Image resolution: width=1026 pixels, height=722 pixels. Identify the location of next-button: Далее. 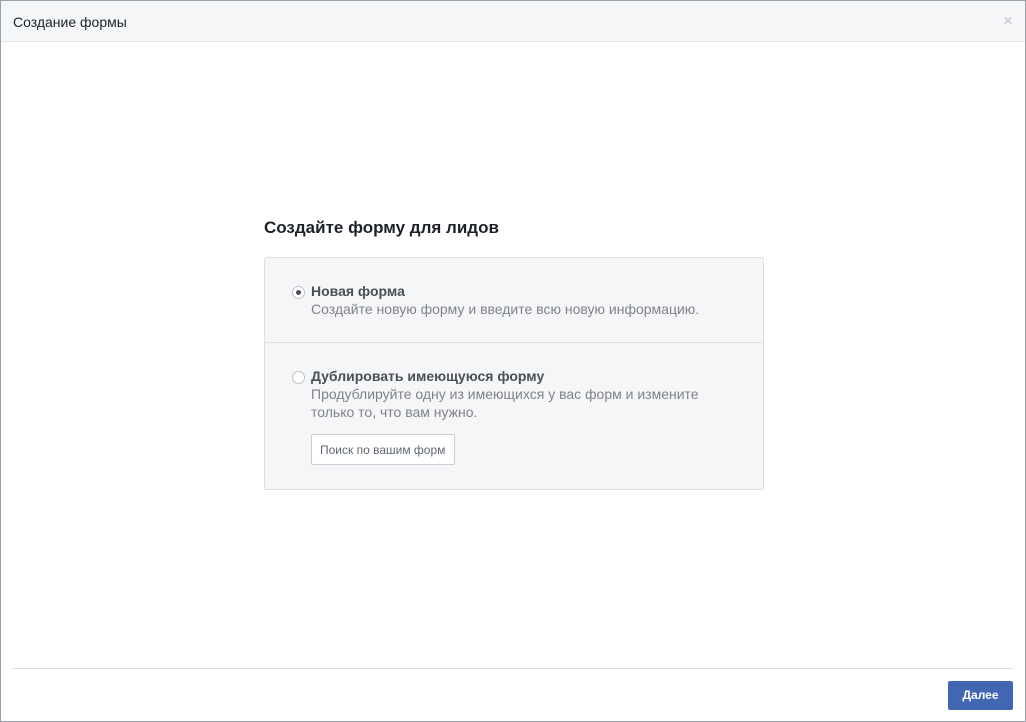
(980, 695).